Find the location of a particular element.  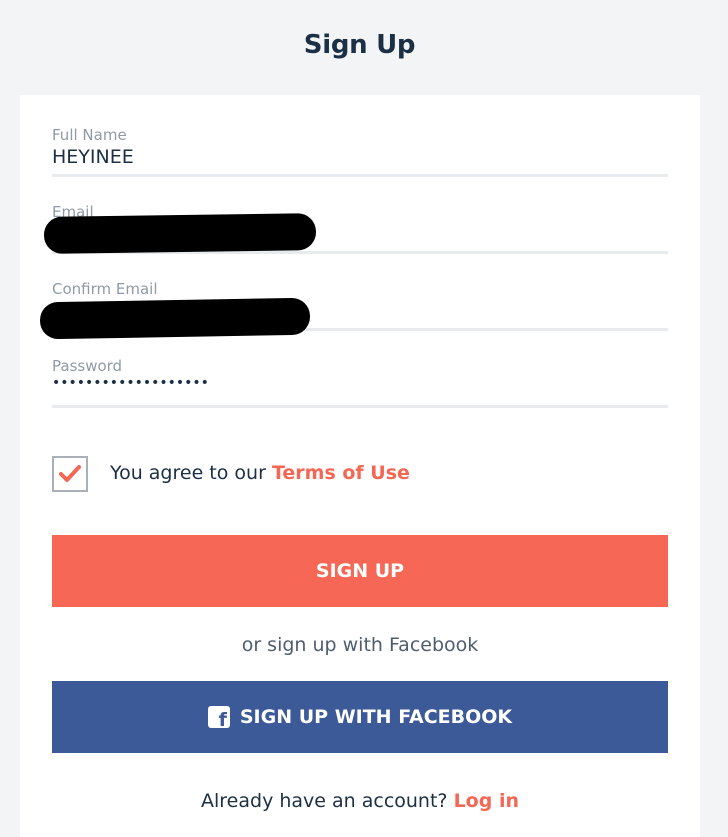

login-prompt-text: Already have an account? is located at coordinates (324, 801).